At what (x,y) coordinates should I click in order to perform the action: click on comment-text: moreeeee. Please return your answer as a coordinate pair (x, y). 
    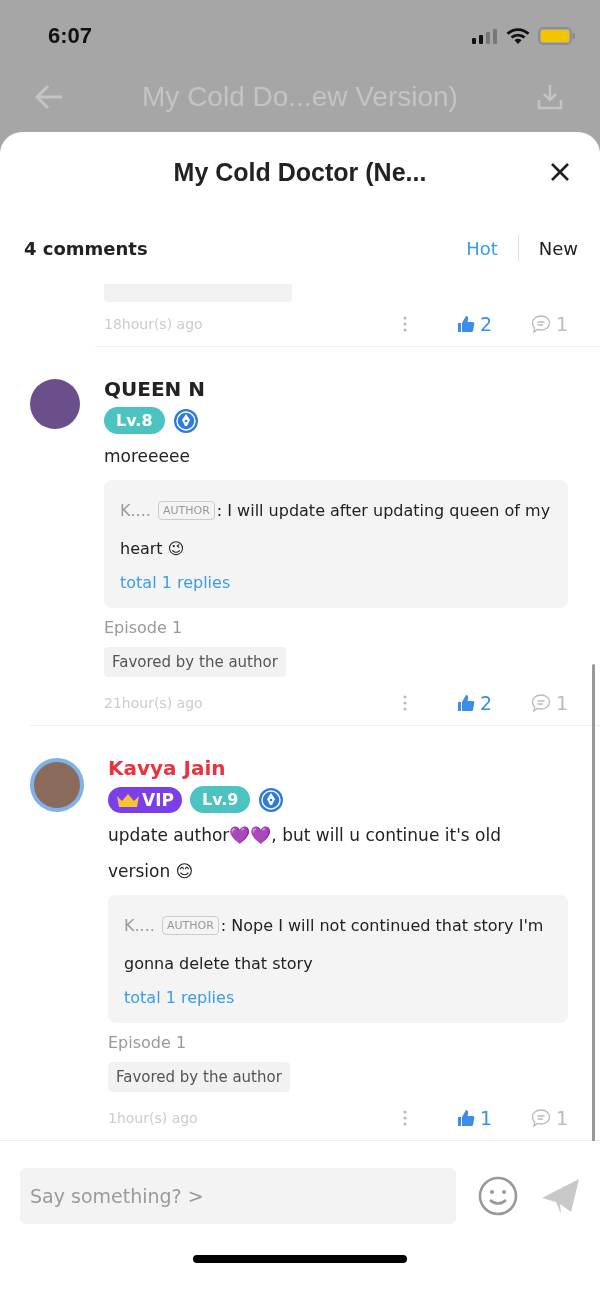
    Looking at the image, I should click on (147, 456).